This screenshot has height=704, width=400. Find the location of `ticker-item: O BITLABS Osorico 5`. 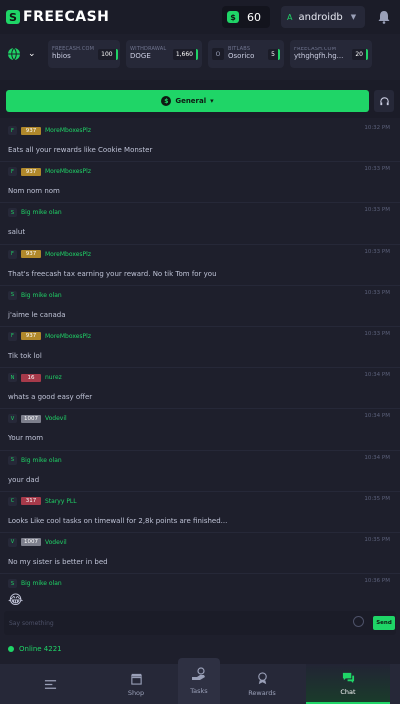

ticker-item: O BITLABS Osorico 5 is located at coordinates (246, 54).